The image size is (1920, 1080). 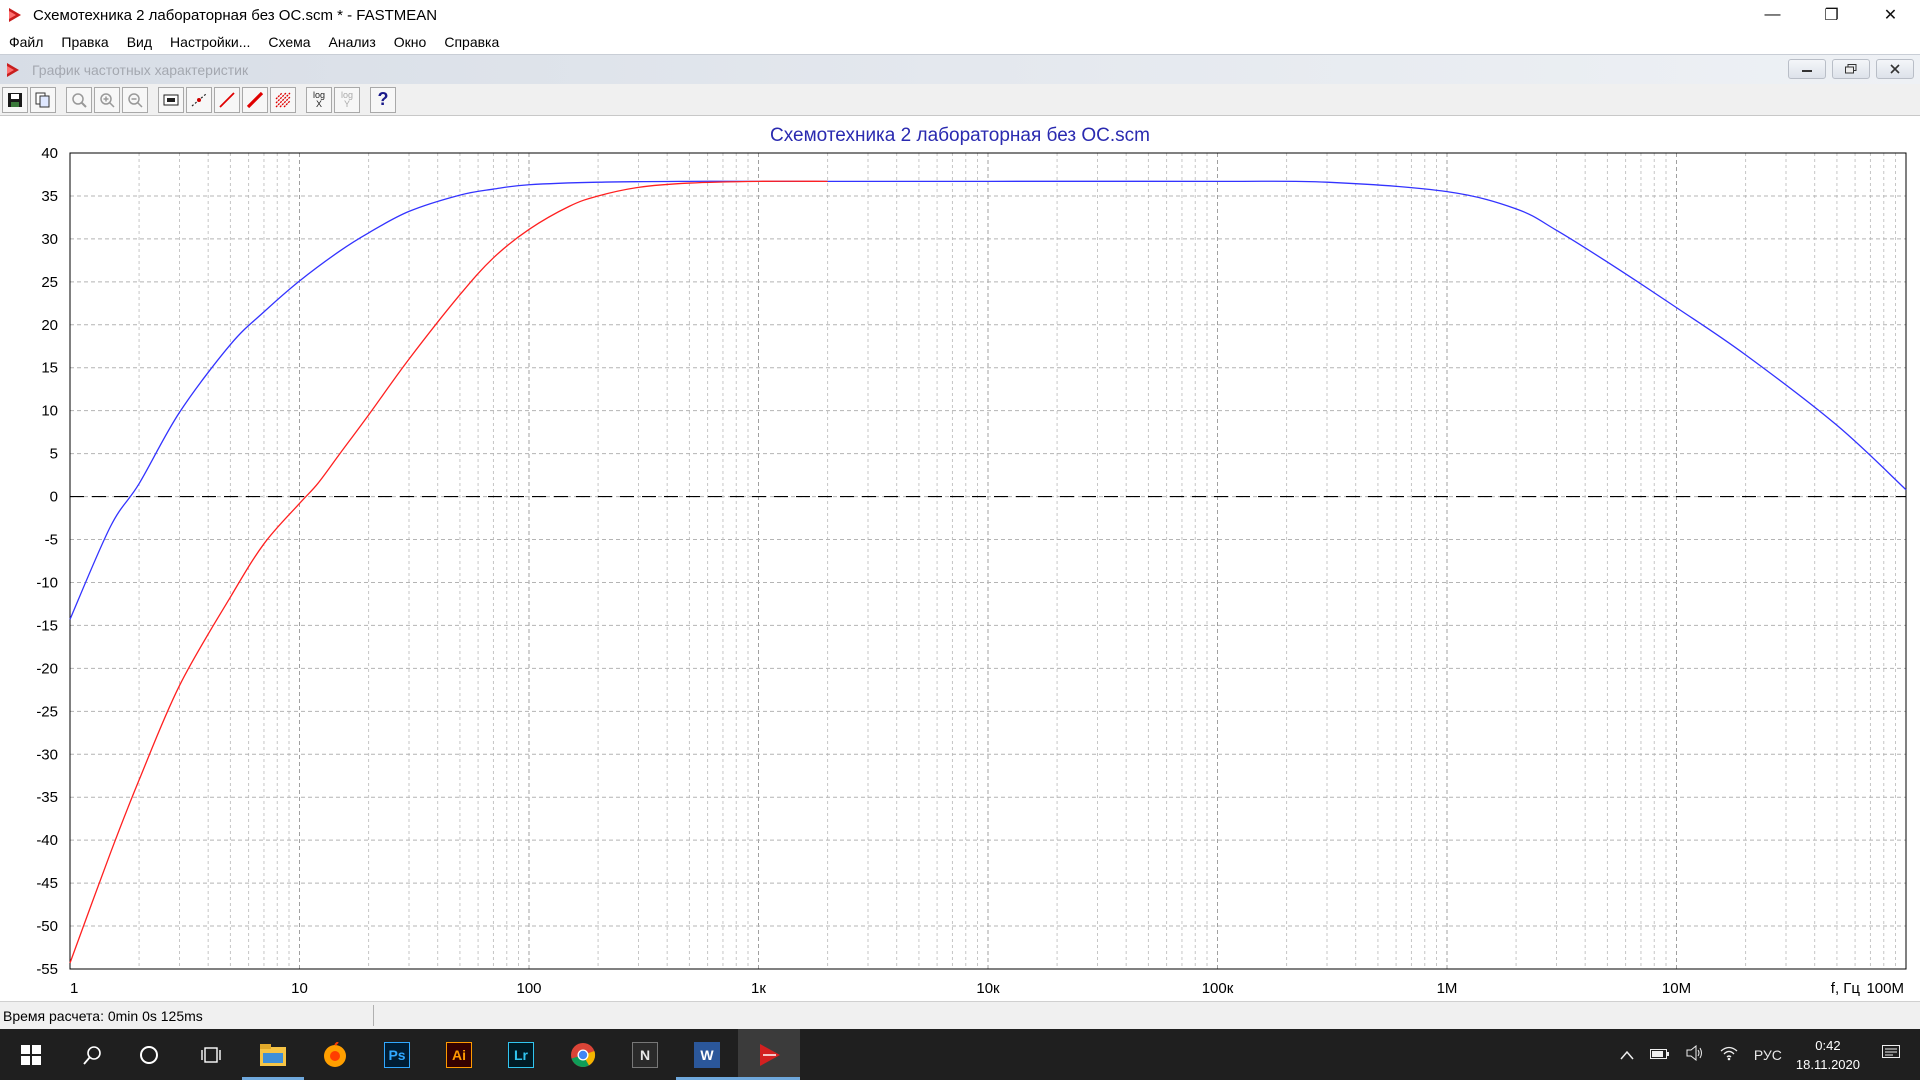 What do you see at coordinates (15, 15) in the screenshot?
I see `fastmean-app-icon` at bounding box center [15, 15].